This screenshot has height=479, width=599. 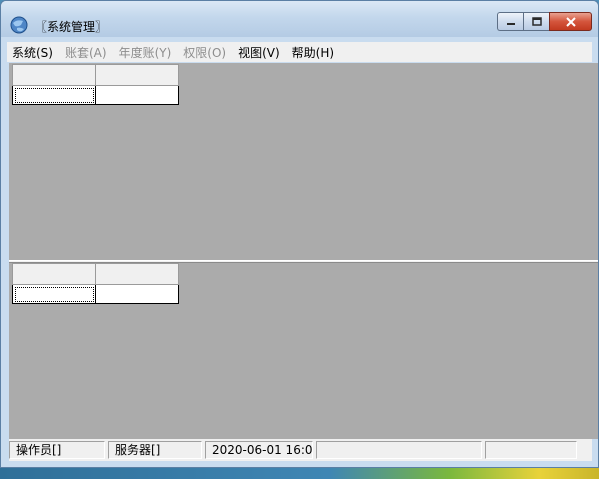 I want to click on menu-view: 视图(V), so click(x=259, y=52).